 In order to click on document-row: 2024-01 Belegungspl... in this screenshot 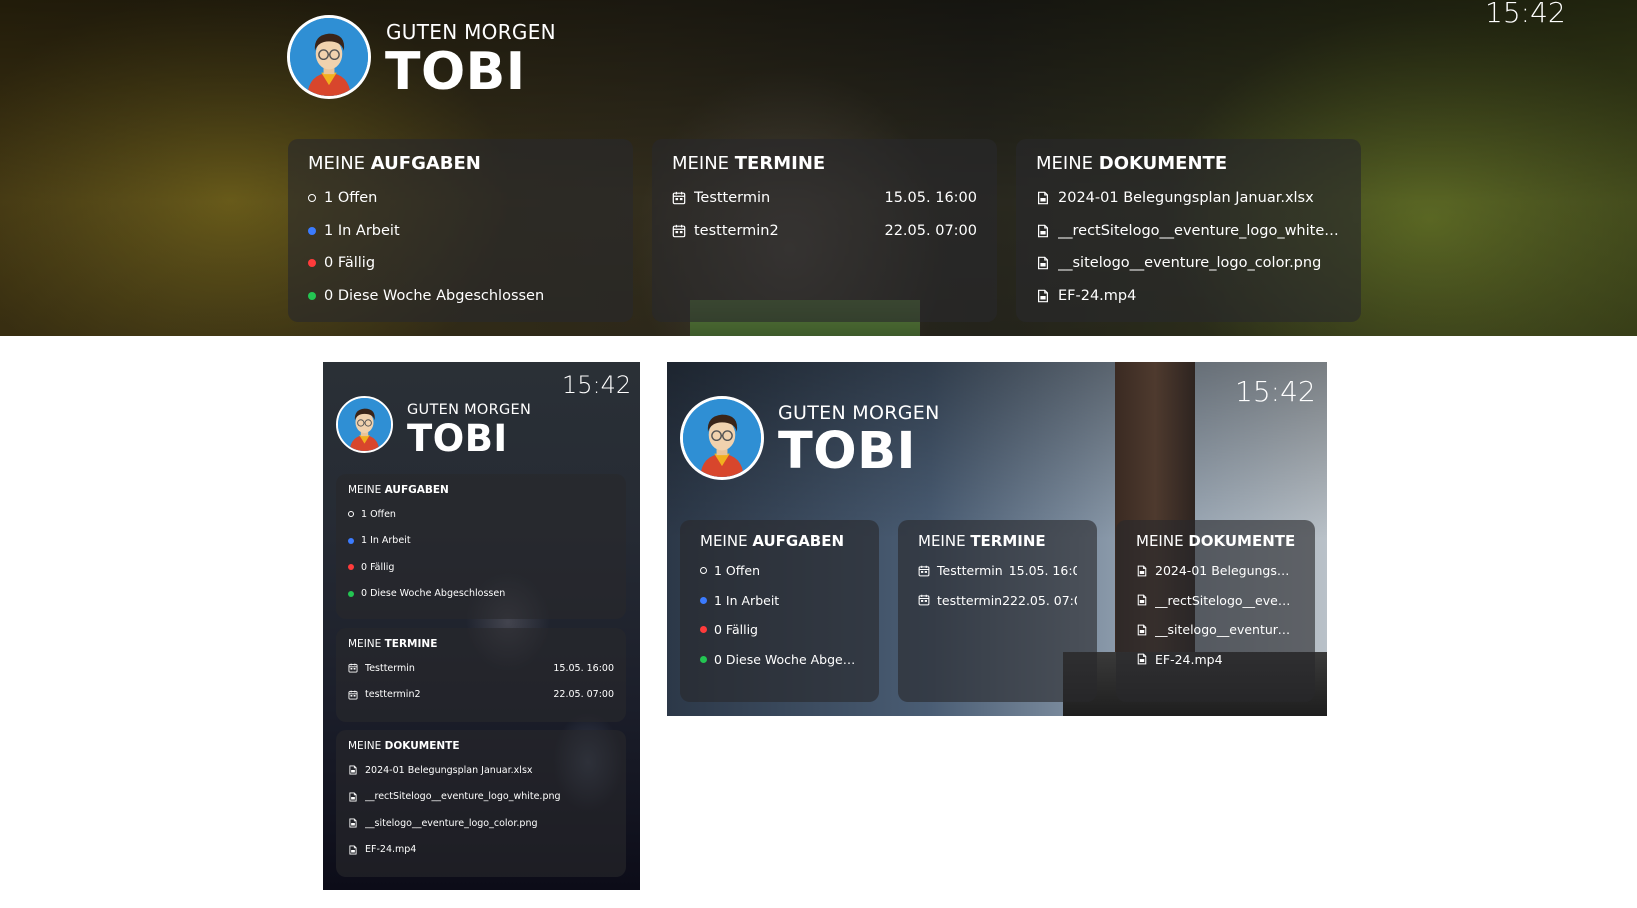, I will do `click(1215, 571)`.